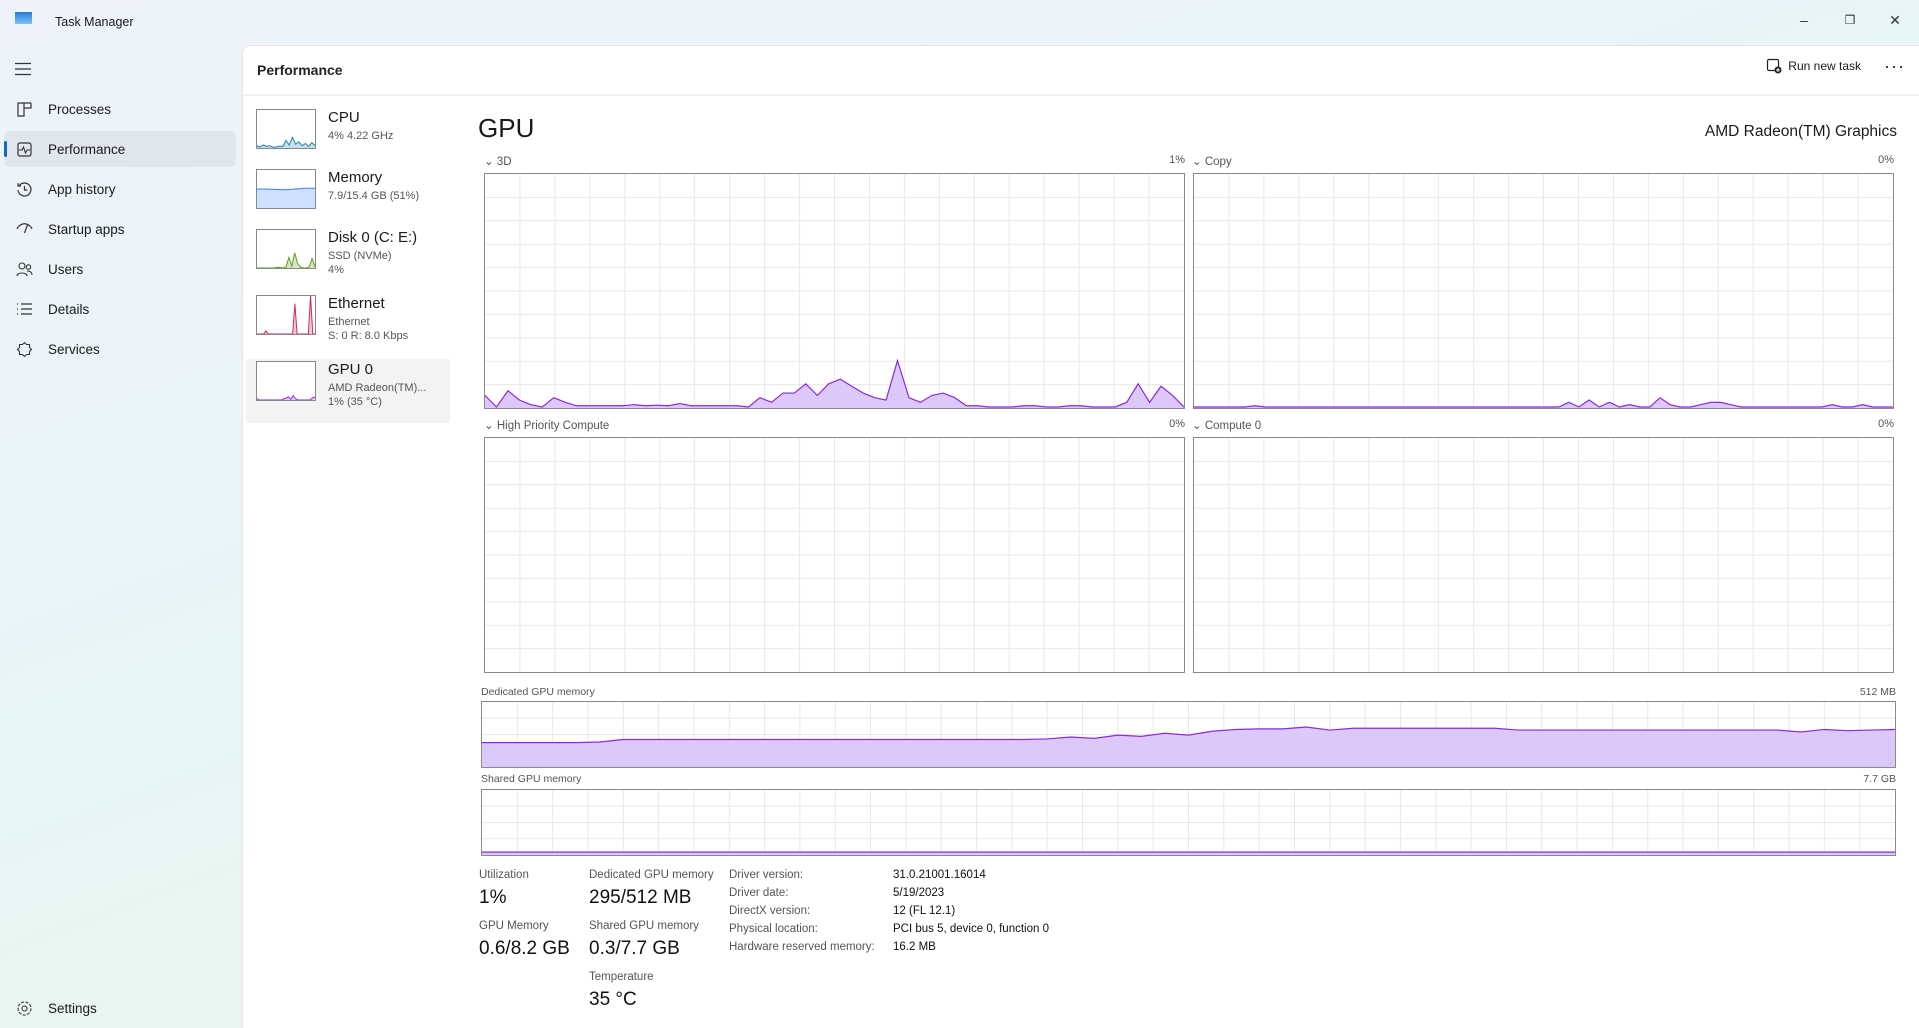 The image size is (1919, 1028). Describe the element at coordinates (120, 1008) in the screenshot. I see `sidebar-item-settings: Settings` at that location.